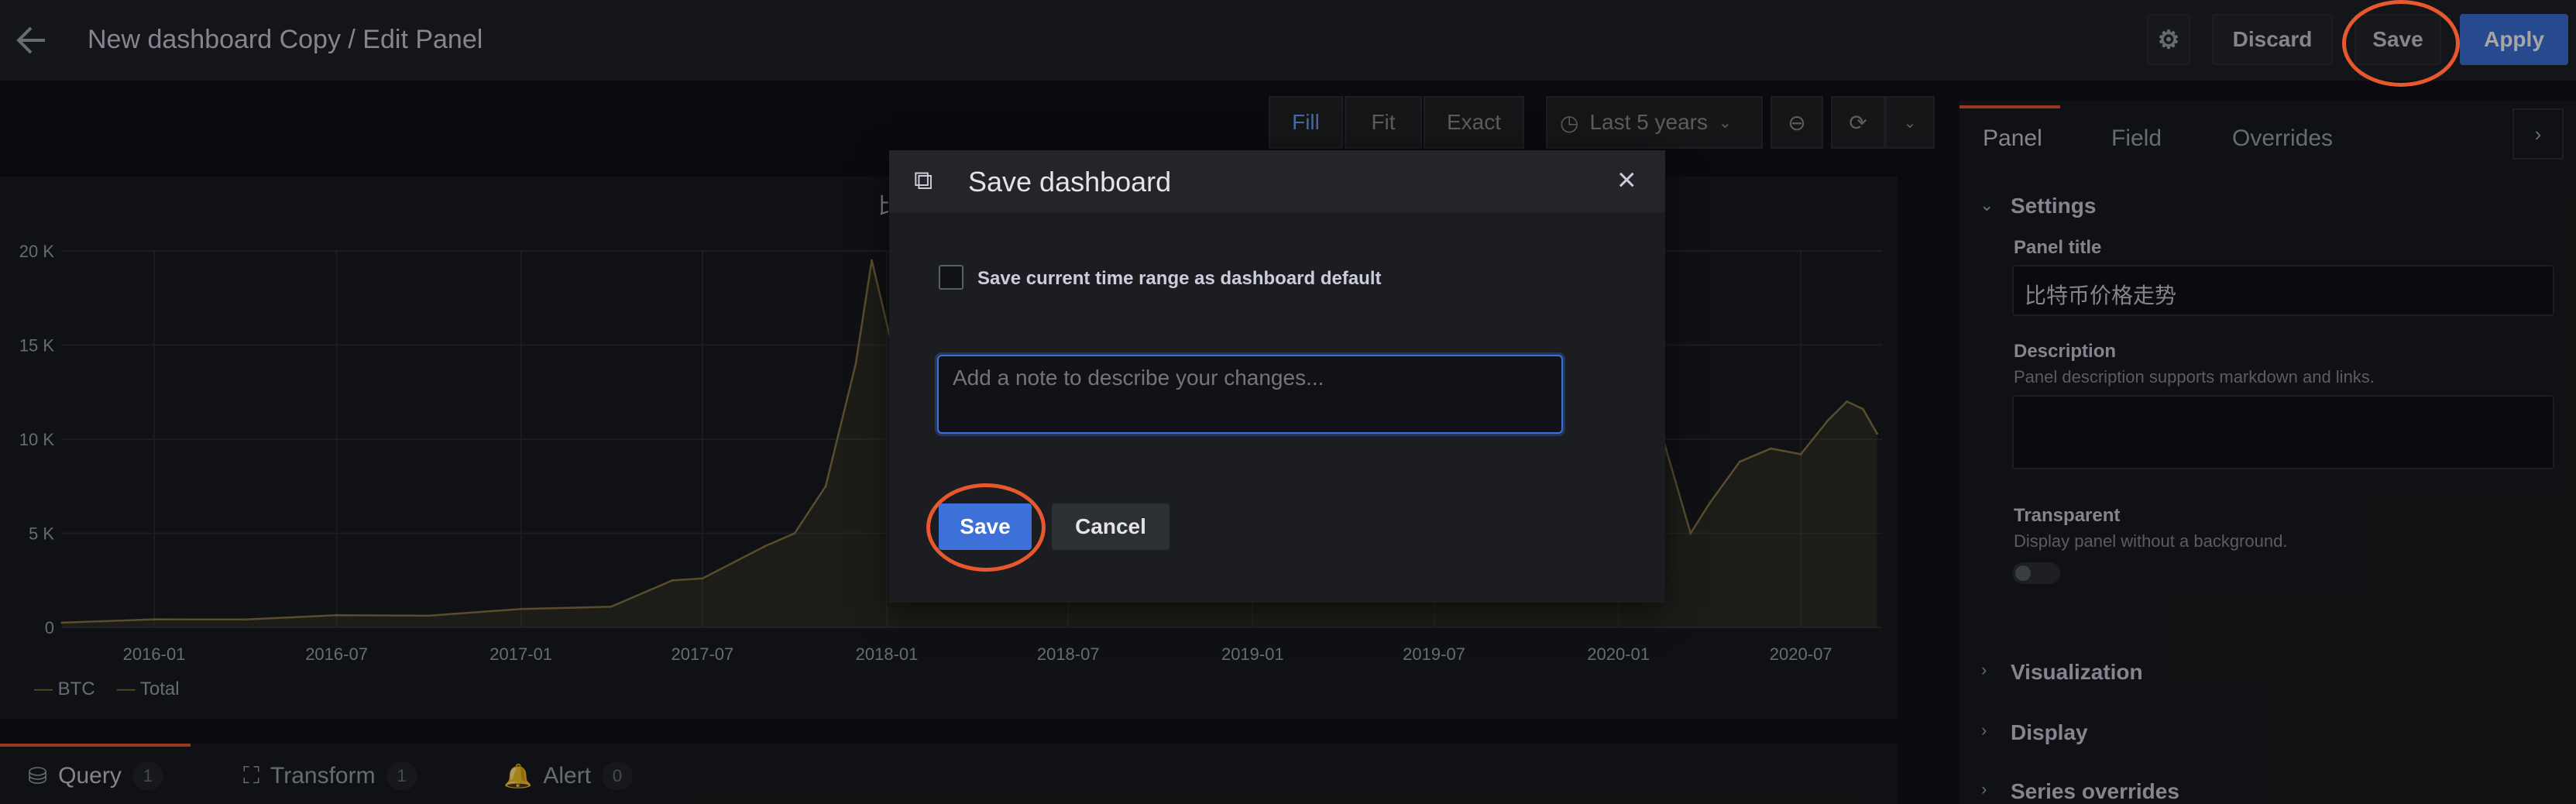 Image resolution: width=2576 pixels, height=804 pixels. Describe the element at coordinates (1250, 394) in the screenshot. I see `change-note-textarea` at that location.